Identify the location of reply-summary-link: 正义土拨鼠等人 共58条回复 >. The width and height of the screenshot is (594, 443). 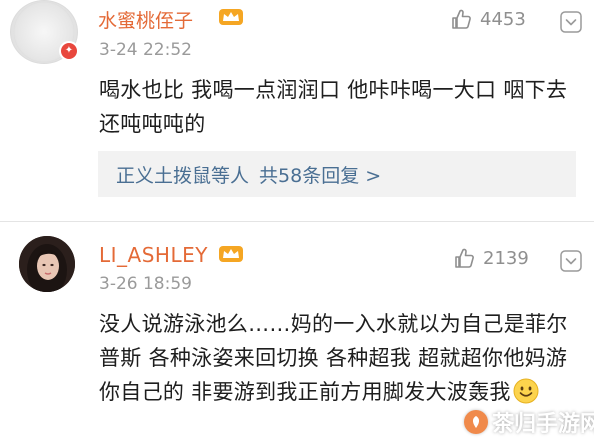
(337, 174).